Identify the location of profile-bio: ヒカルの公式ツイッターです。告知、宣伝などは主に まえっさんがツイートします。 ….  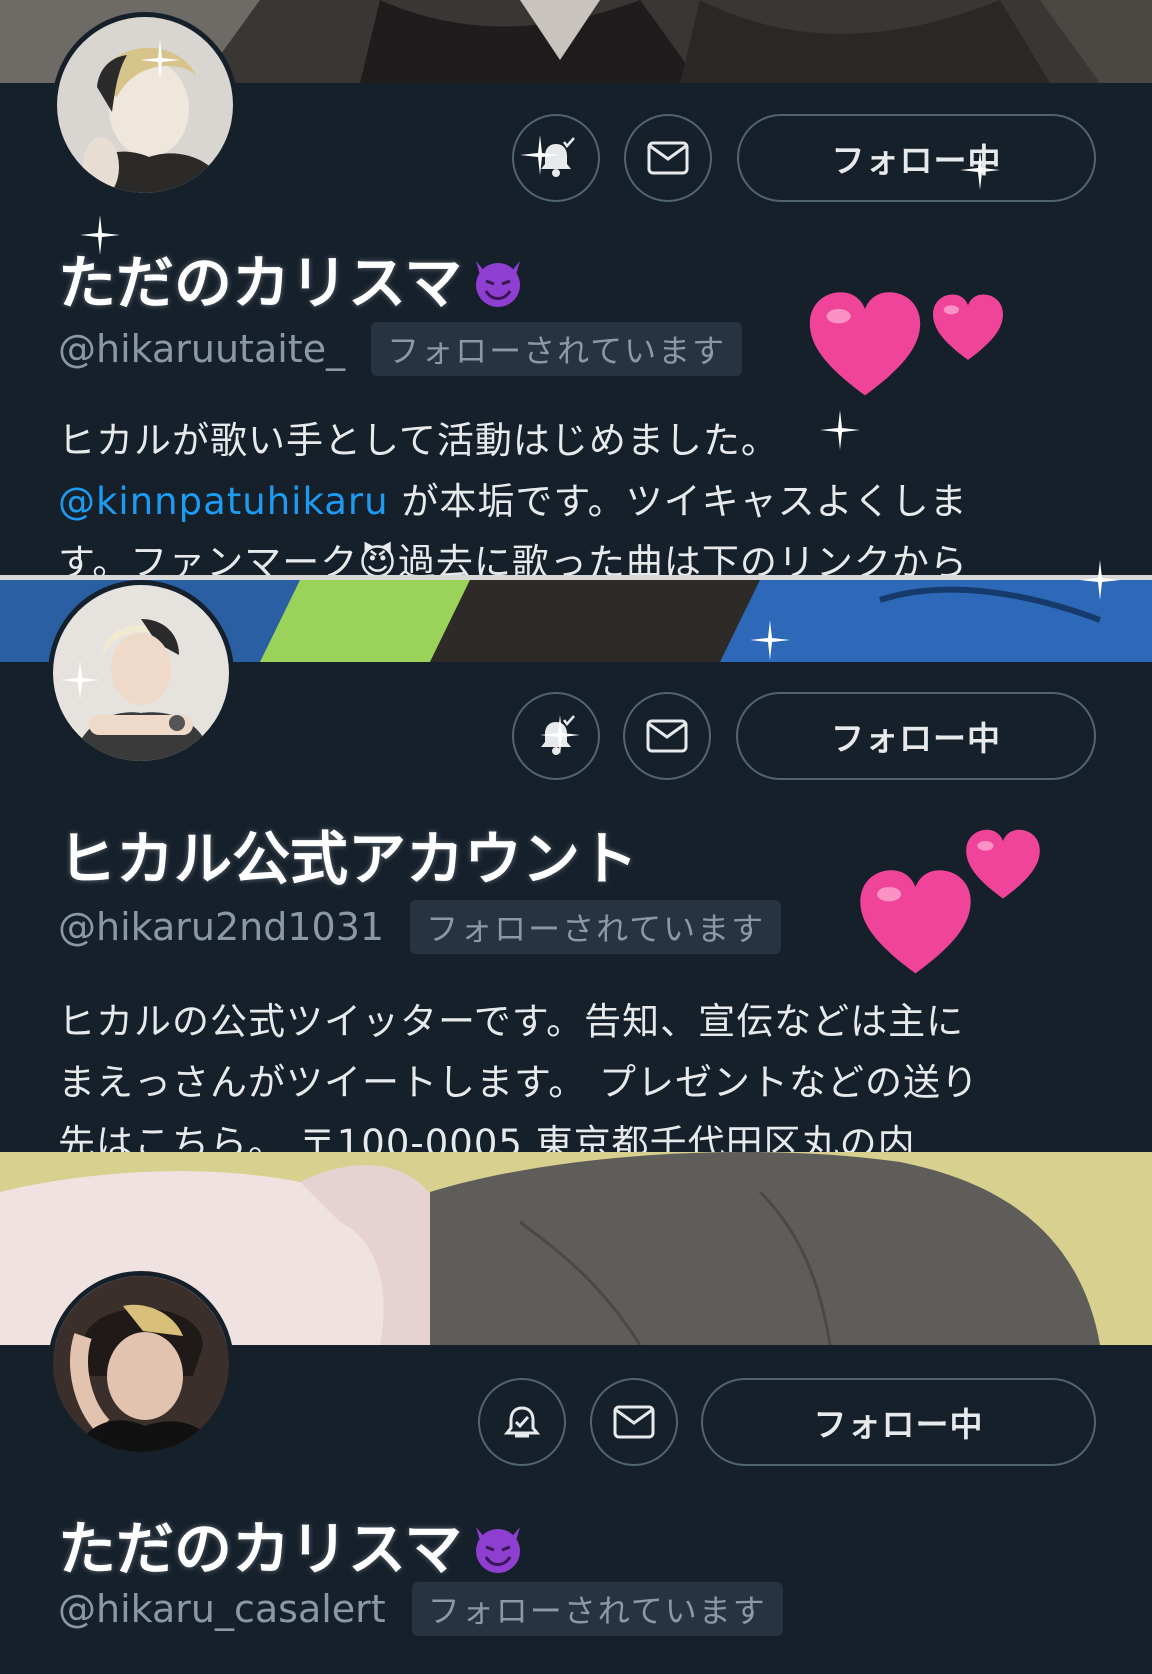
(588, 1071).